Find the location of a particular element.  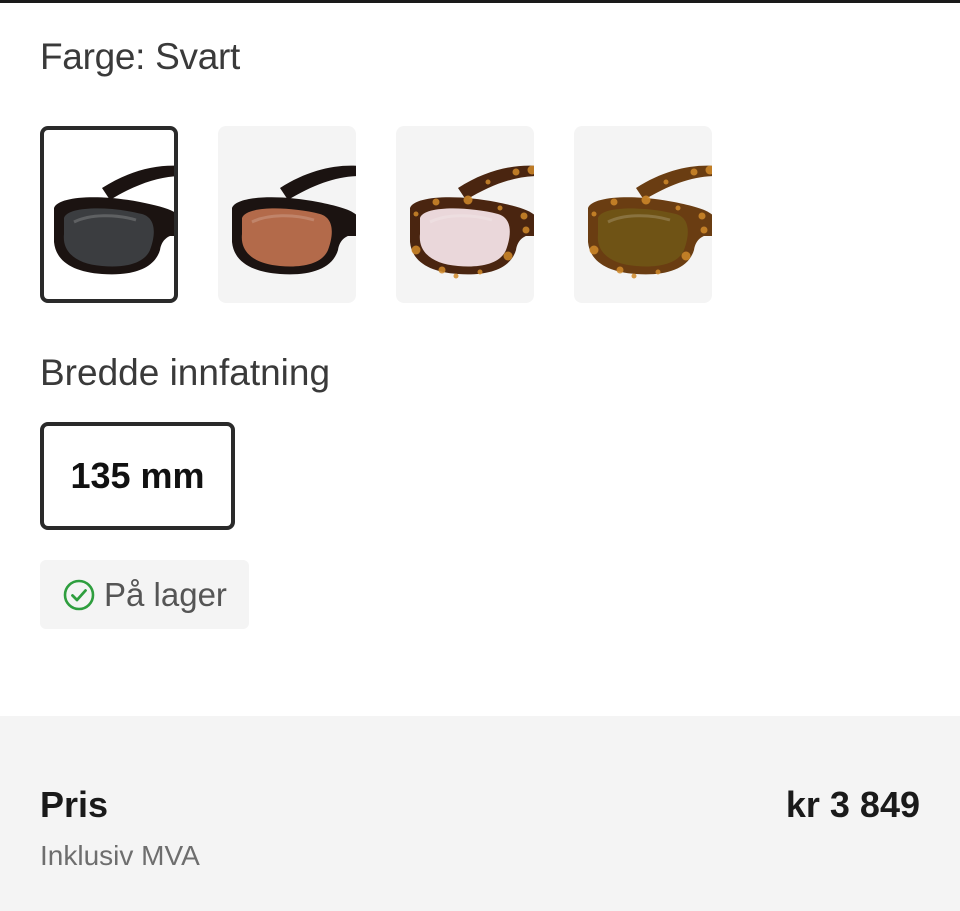

sunglasses-havana-brown-icon is located at coordinates (650, 222).